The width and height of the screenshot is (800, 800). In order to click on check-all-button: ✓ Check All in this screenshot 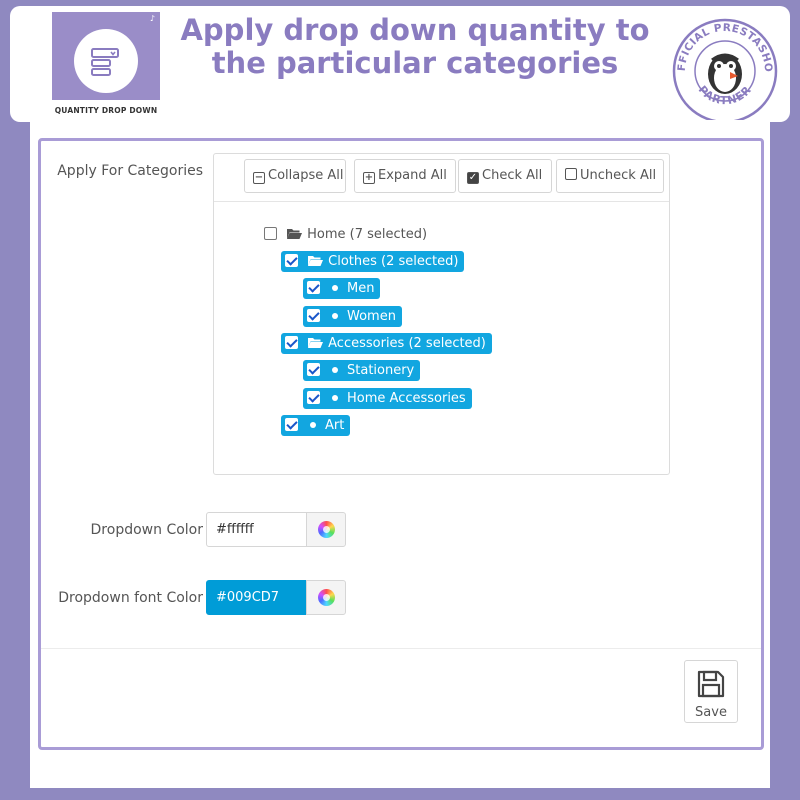, I will do `click(505, 176)`.